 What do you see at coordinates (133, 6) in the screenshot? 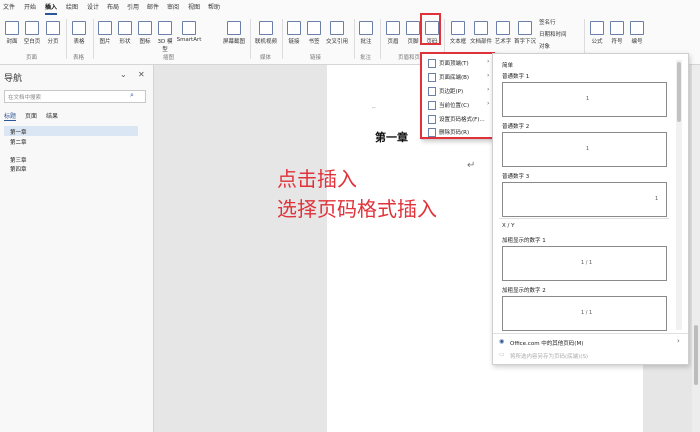
I see `tab-references: 引用` at bounding box center [133, 6].